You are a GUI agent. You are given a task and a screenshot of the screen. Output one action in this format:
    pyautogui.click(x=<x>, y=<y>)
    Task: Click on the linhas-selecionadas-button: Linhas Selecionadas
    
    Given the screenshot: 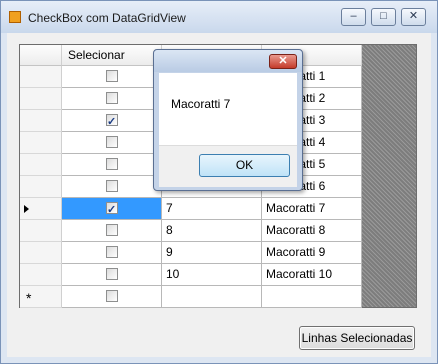 What is the action you would take?
    pyautogui.click(x=357, y=338)
    